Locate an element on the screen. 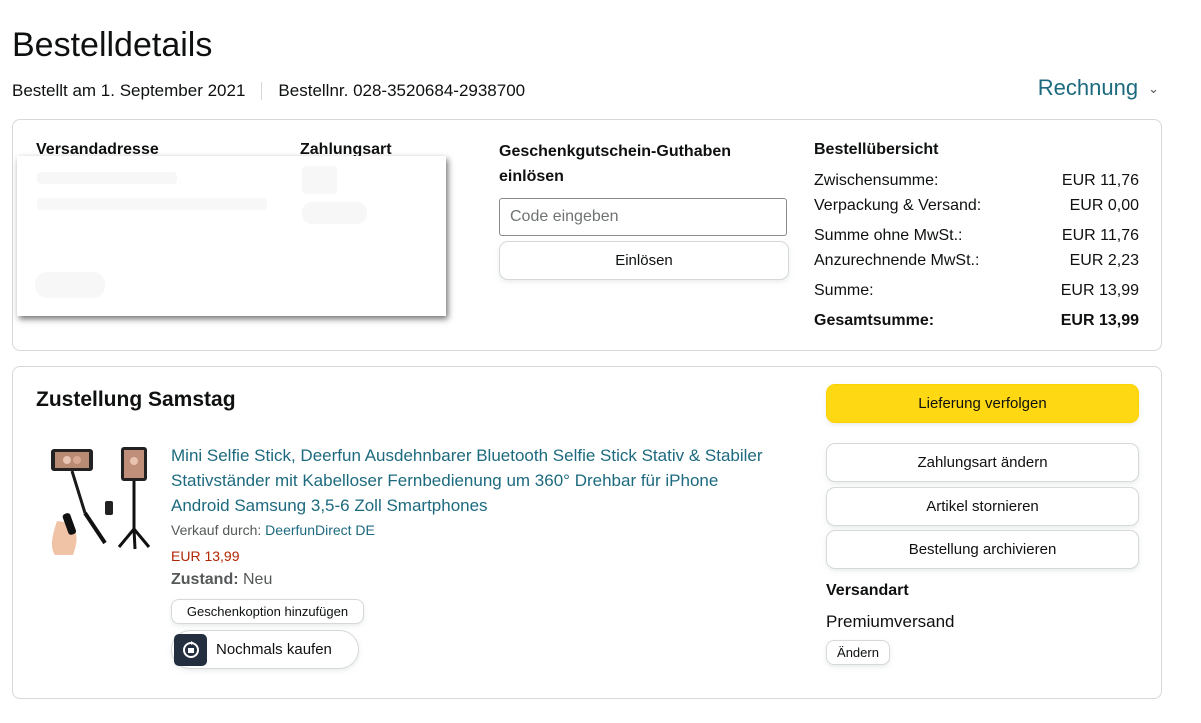 The width and height of the screenshot is (1201, 723). change-payment-button: Zahlungsart ändern is located at coordinates (982, 462).